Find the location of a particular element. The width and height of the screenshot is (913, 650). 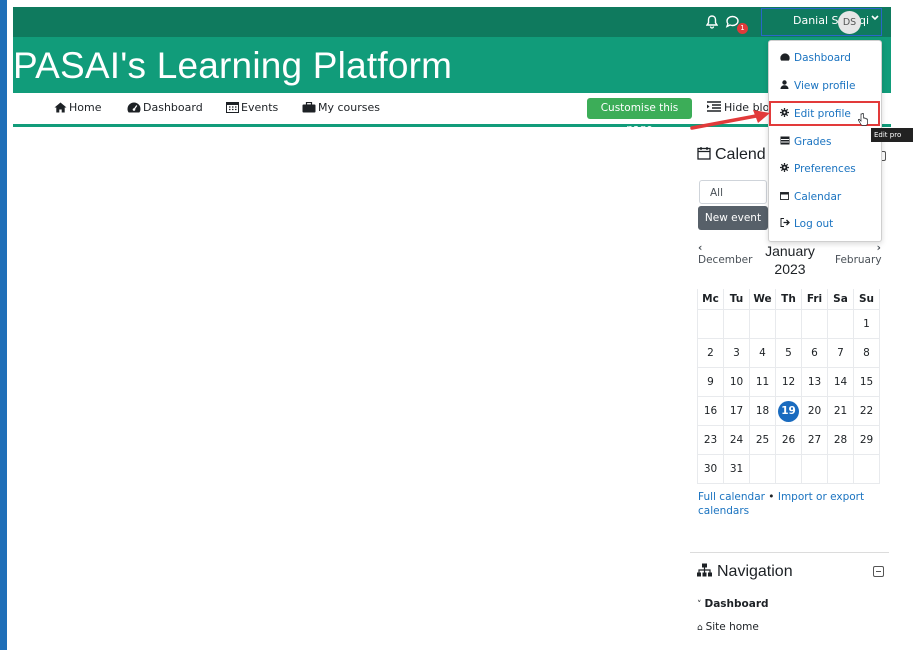

calendar-day: 11 is located at coordinates (762, 382).